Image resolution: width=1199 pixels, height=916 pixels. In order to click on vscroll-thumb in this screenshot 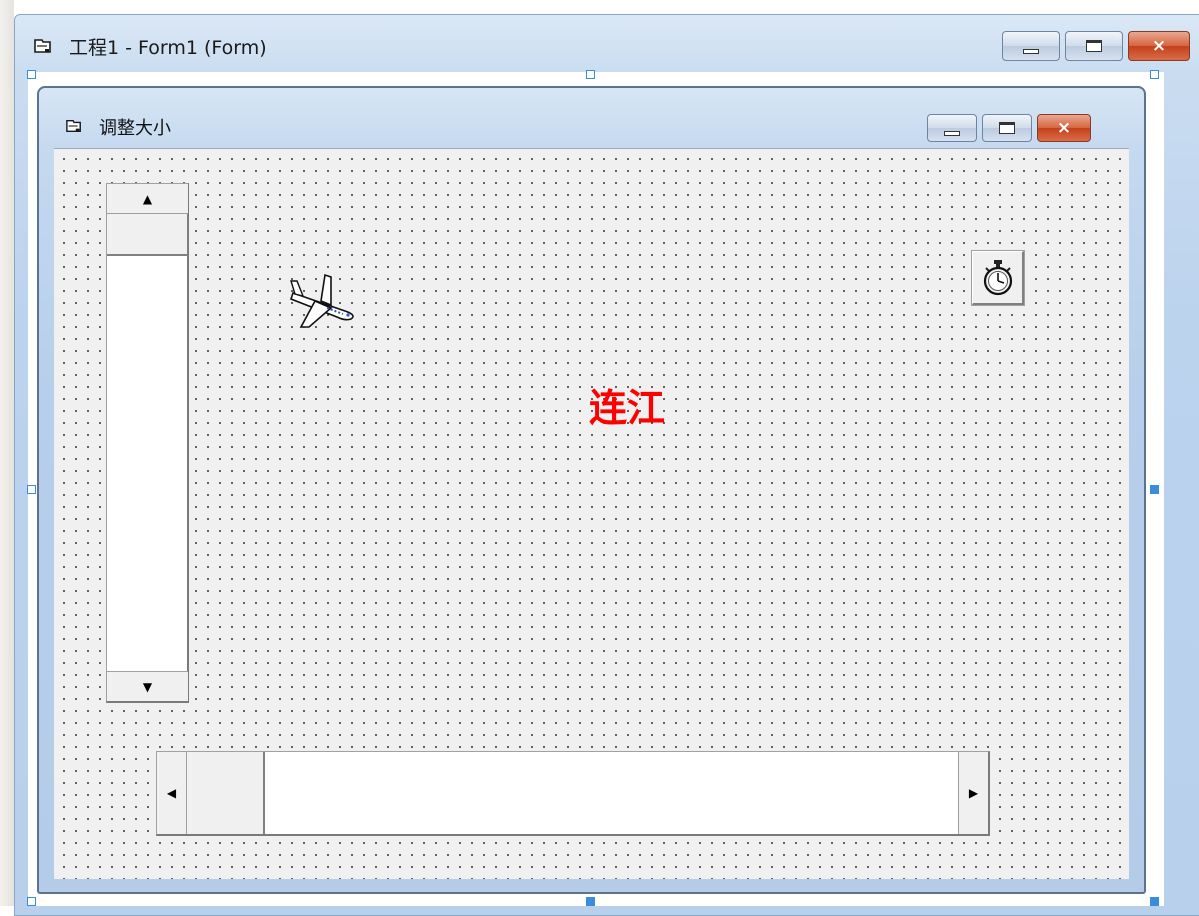, I will do `click(147, 235)`.